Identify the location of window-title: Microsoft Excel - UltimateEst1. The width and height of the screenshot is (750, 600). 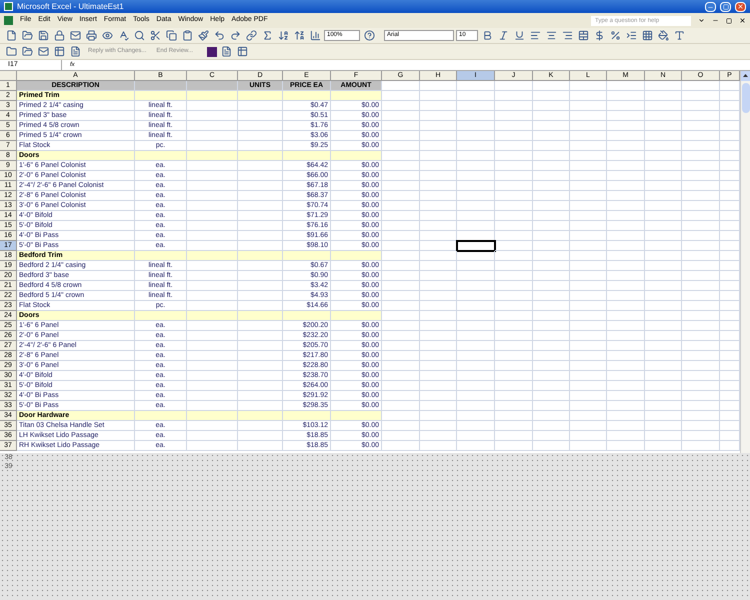
(71, 6).